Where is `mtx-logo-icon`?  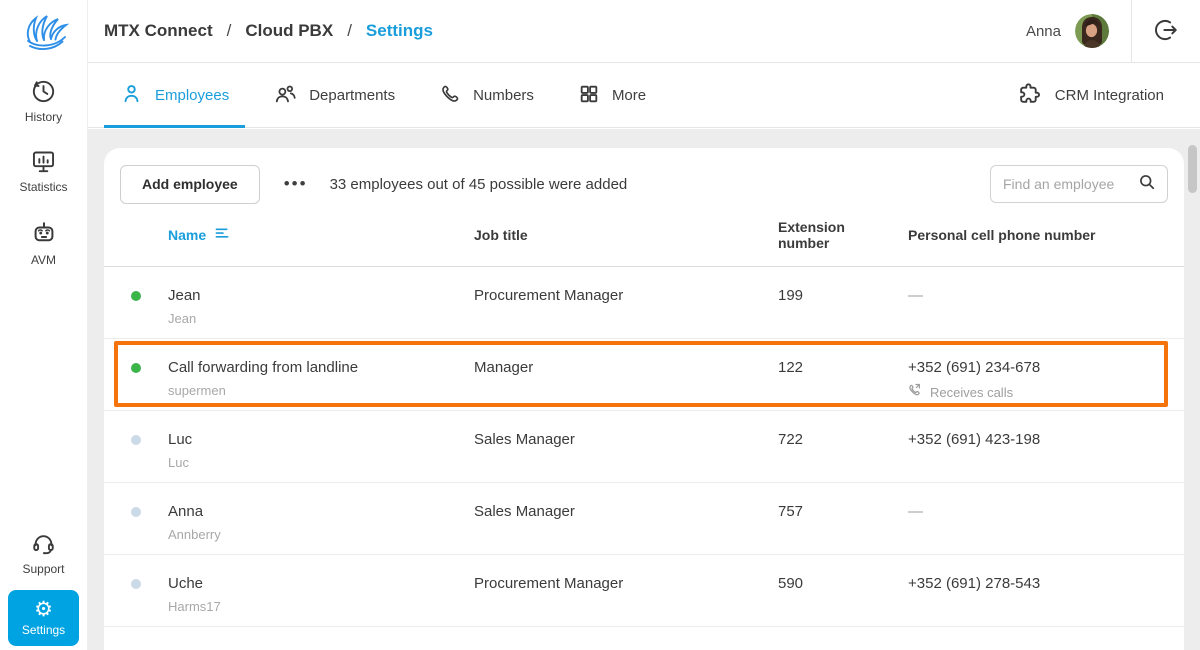
mtx-logo-icon is located at coordinates (44, 33).